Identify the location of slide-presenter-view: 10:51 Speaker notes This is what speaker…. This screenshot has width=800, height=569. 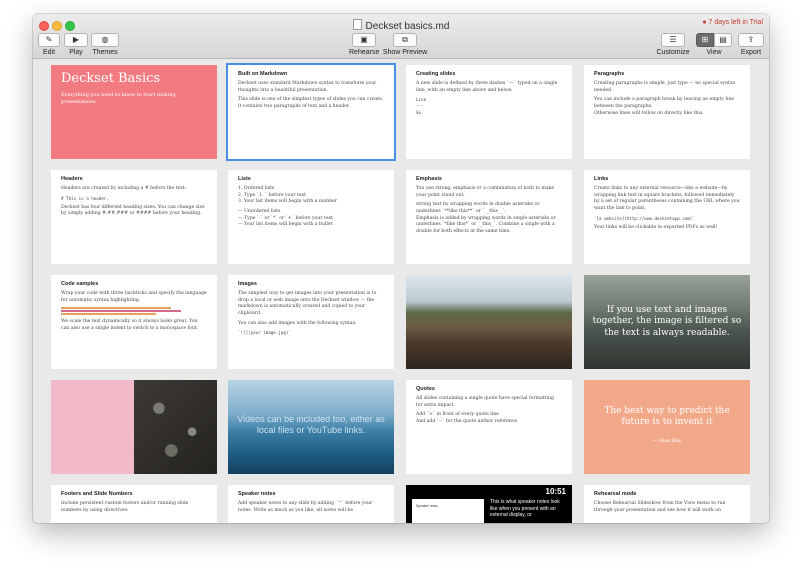
(489, 504).